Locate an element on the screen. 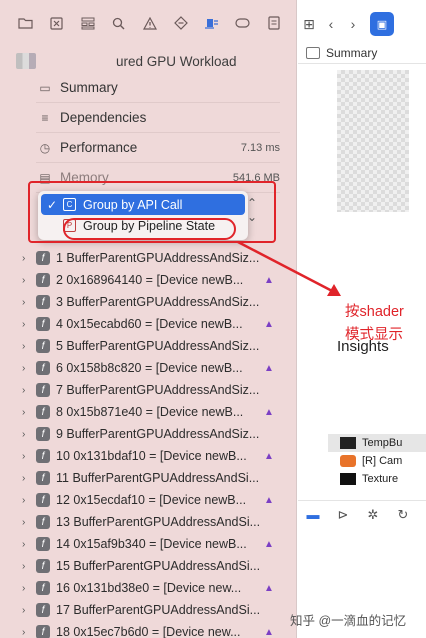 This screenshot has height=638, width=426. call-row: › f 12 0x15ecdaf10 = [Device newB... ▲ is located at coordinates (148, 500).